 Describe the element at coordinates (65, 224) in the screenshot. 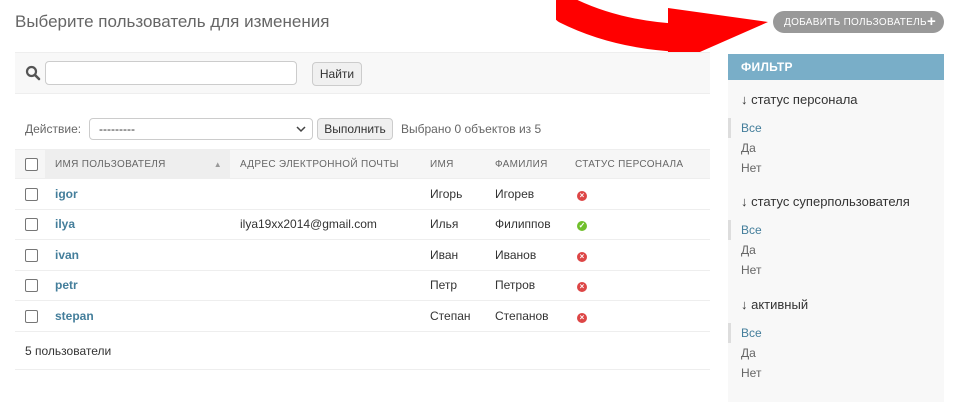

I see `username-link: ilya` at that location.